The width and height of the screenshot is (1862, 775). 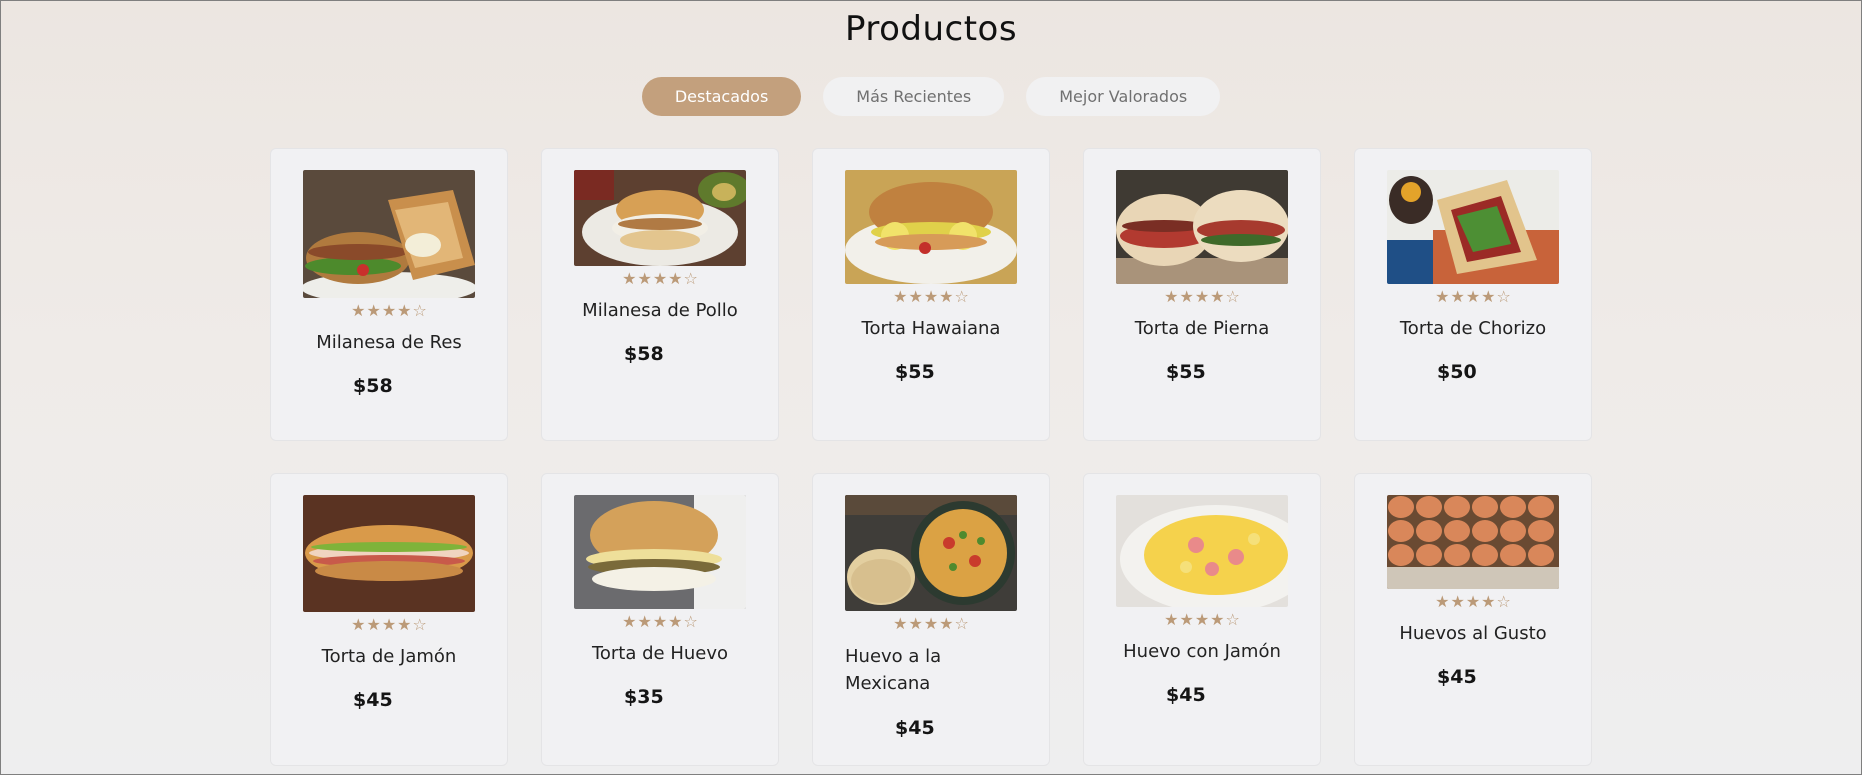 What do you see at coordinates (660, 310) in the screenshot?
I see `product-name: Milanesa de Pollo` at bounding box center [660, 310].